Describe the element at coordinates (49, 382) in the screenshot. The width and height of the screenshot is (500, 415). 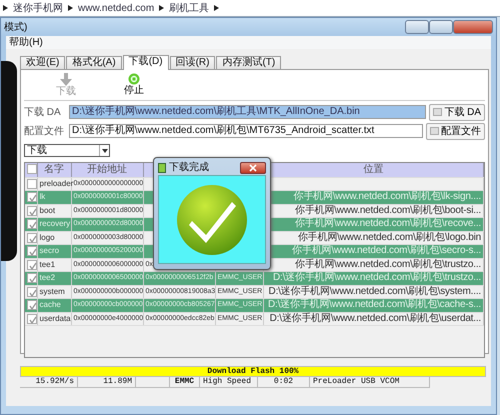
I see `status-cell: 15.92M/s` at that location.